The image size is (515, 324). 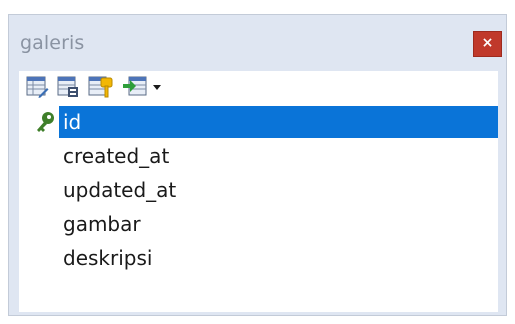 I want to click on export-table-icon, so click(x=142, y=86).